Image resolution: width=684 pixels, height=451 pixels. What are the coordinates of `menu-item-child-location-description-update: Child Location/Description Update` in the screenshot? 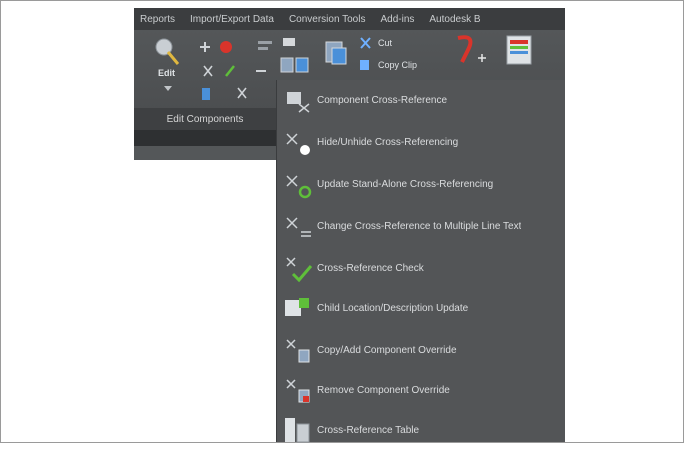 It's located at (421, 308).